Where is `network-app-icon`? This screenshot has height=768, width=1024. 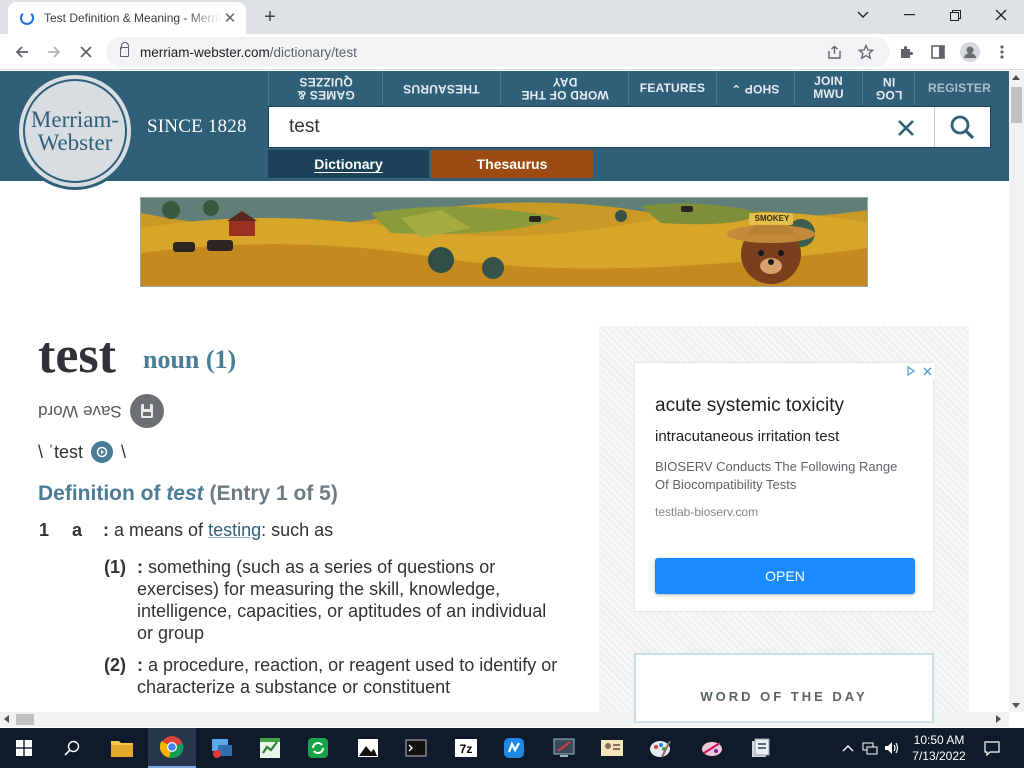
network-app-icon is located at coordinates (222, 748).